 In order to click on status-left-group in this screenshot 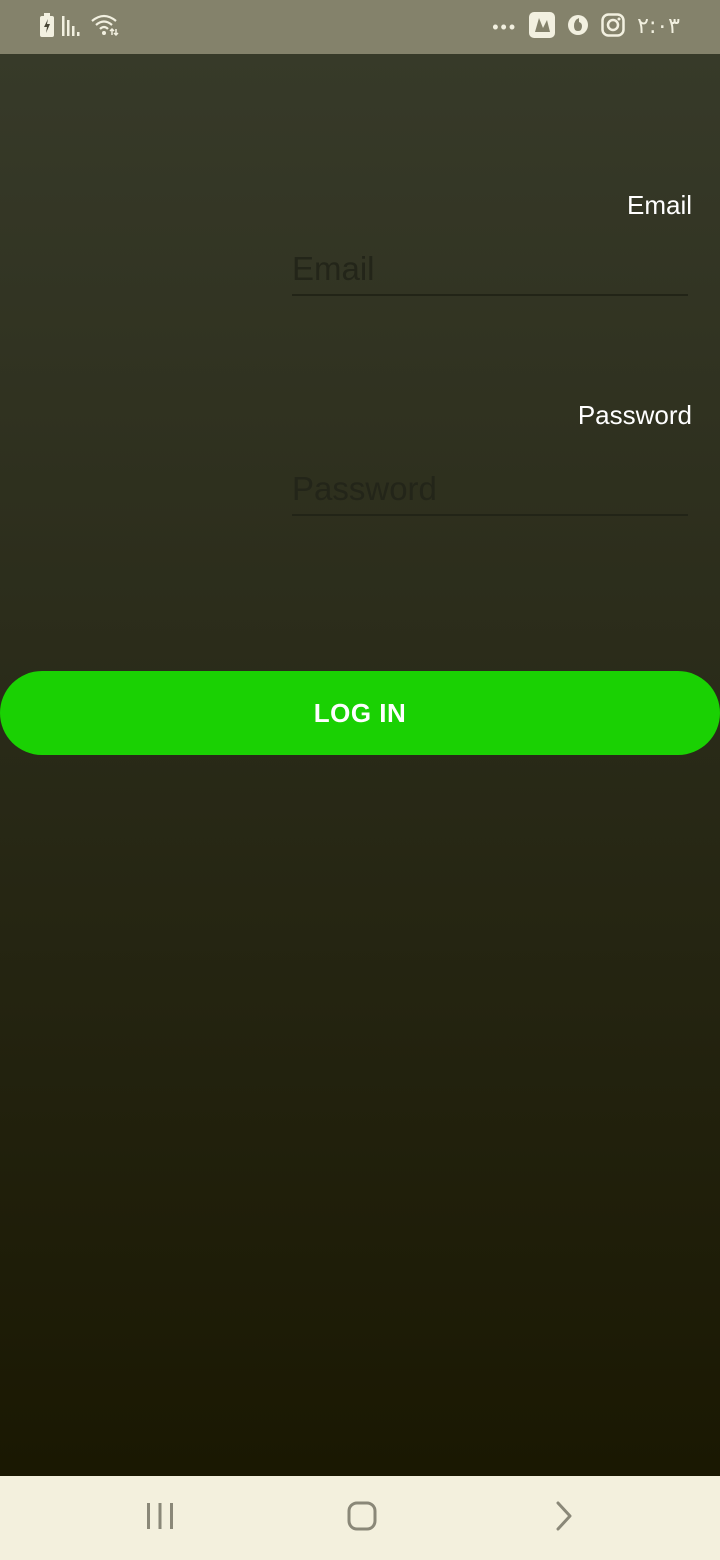, I will do `click(80, 27)`.